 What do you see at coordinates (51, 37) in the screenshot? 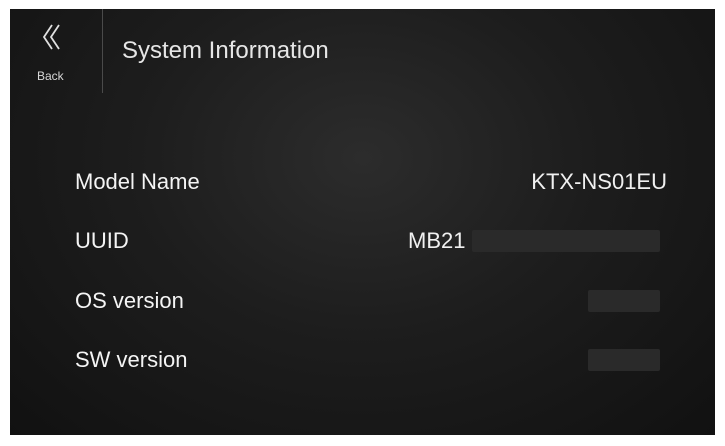
I see `double-chevron-left-icon` at bounding box center [51, 37].